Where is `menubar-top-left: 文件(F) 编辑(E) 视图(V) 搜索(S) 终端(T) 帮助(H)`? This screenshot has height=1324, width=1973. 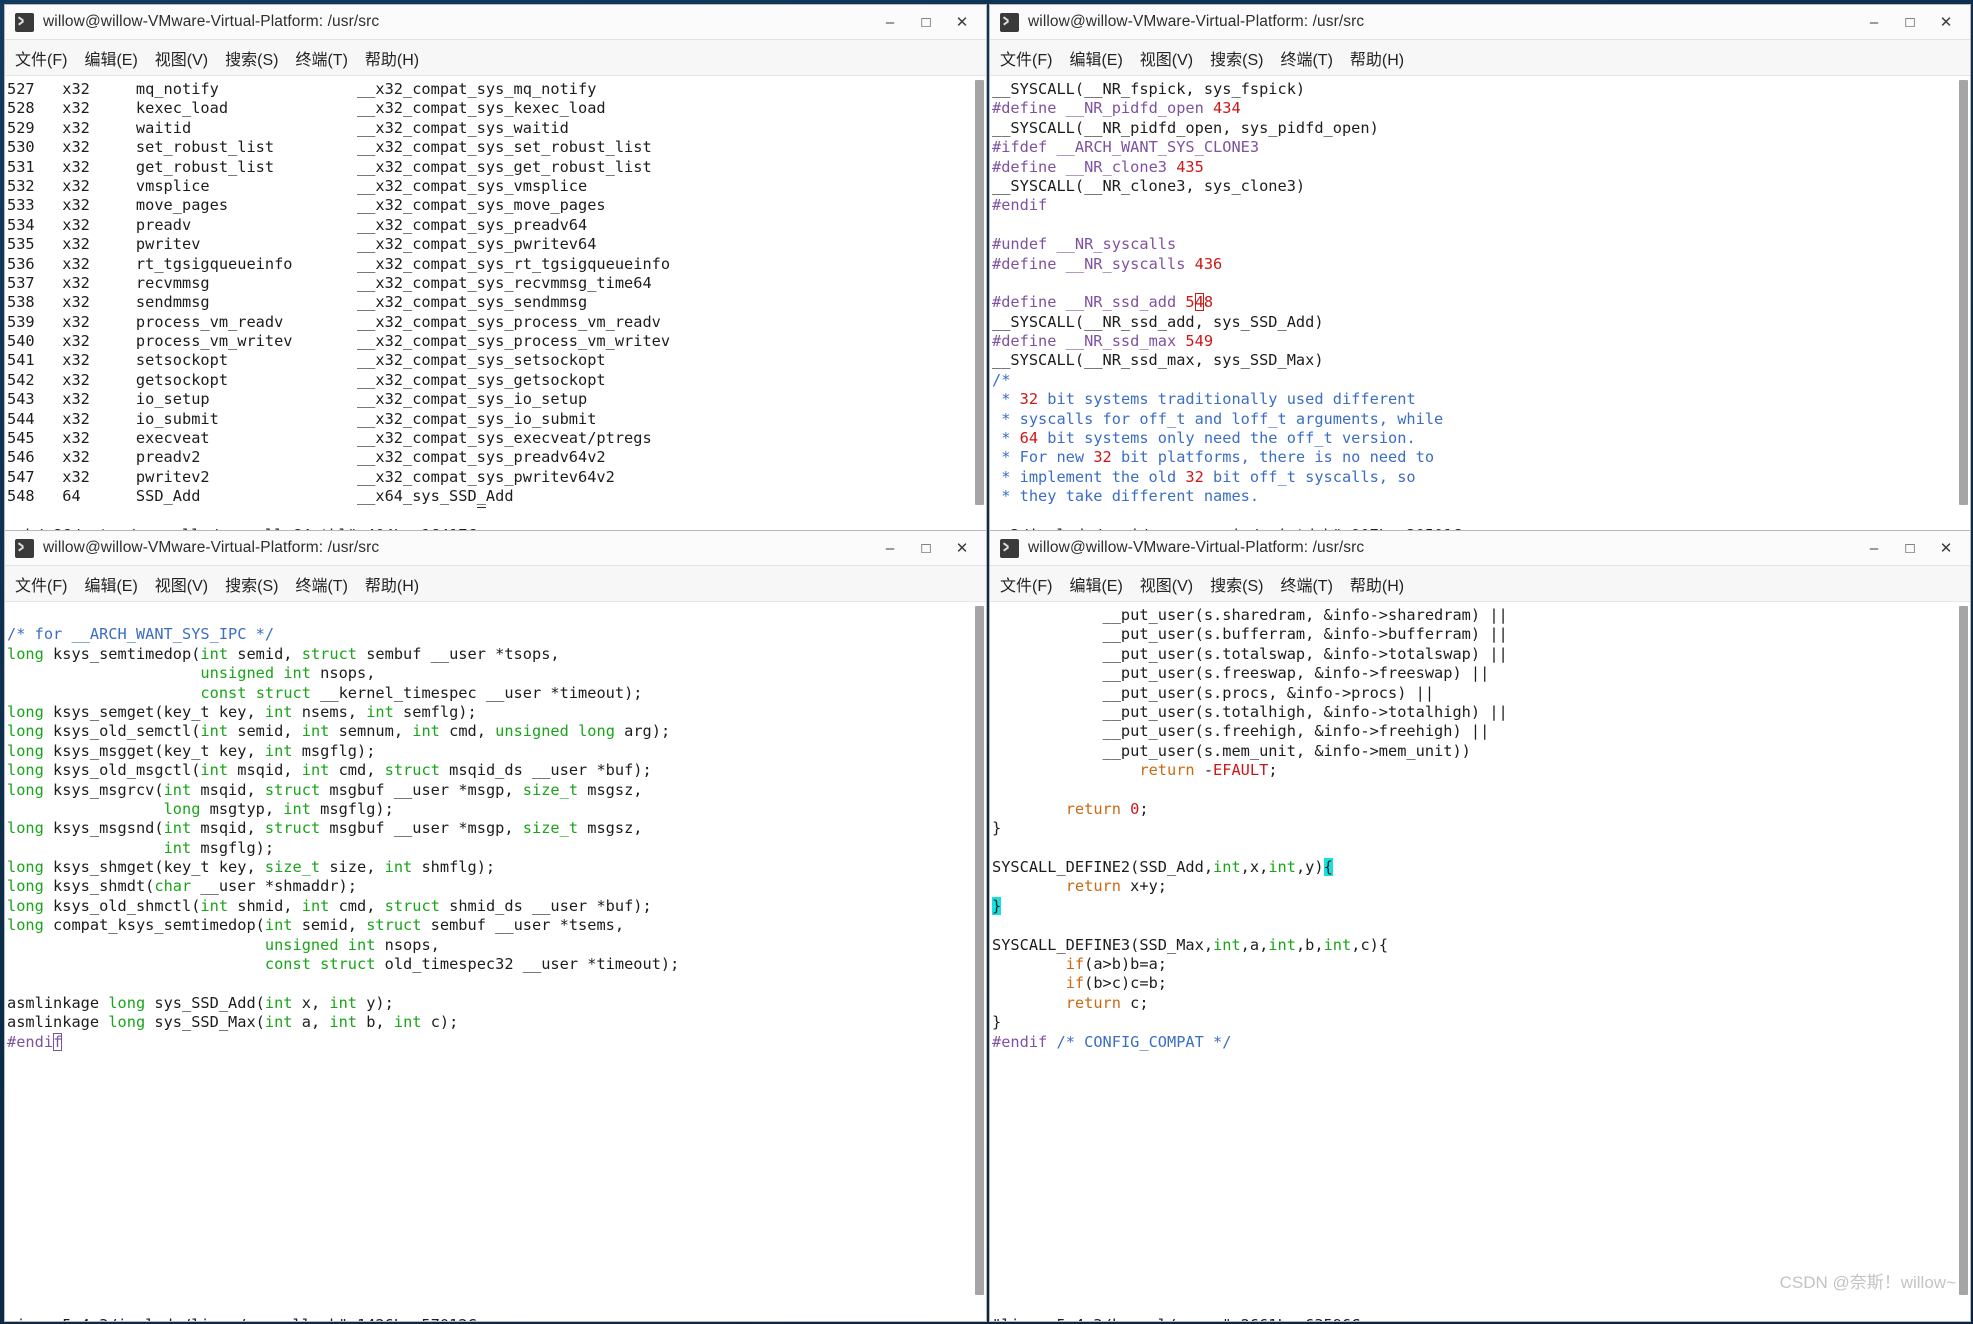
menubar-top-left: 文件(F) 编辑(E) 视图(V) 搜索(S) 终端(T) 帮助(H) is located at coordinates (495, 58).